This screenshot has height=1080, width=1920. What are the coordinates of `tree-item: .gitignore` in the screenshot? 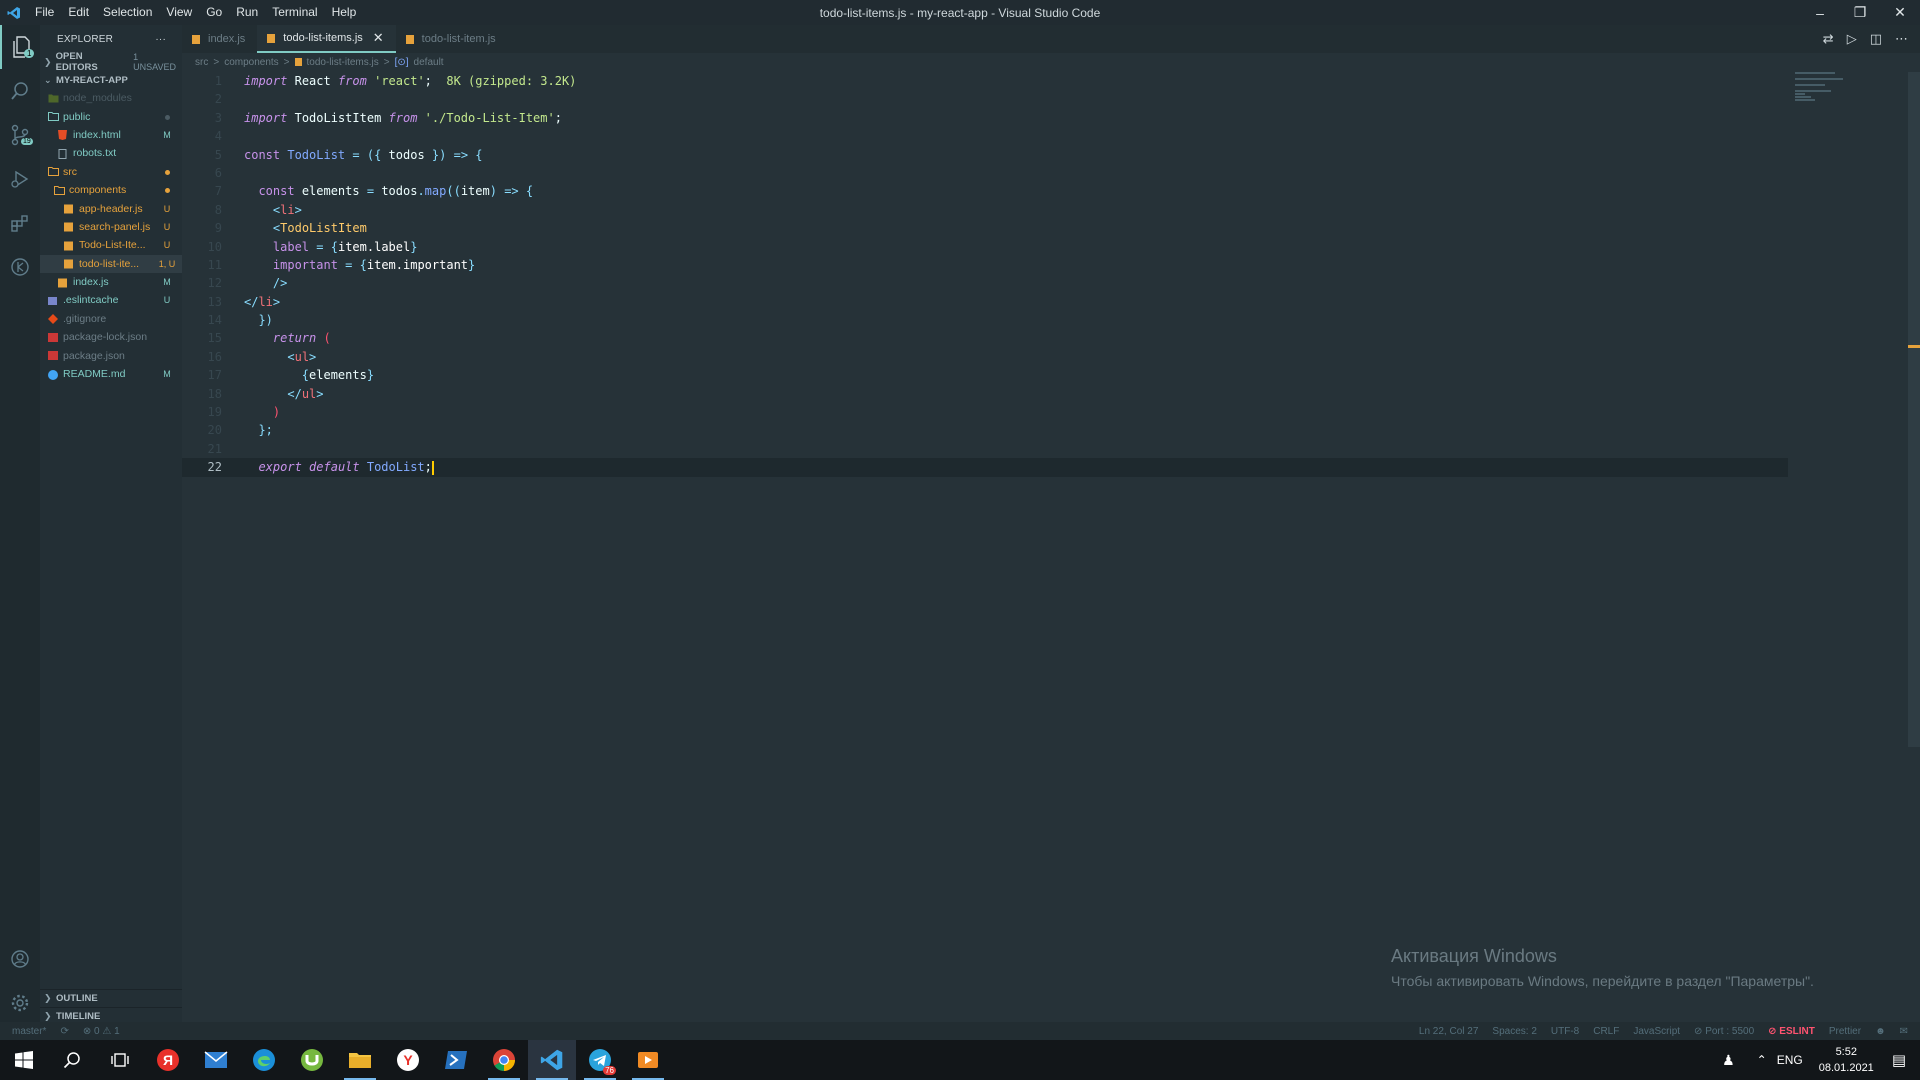 It's located at (111, 319).